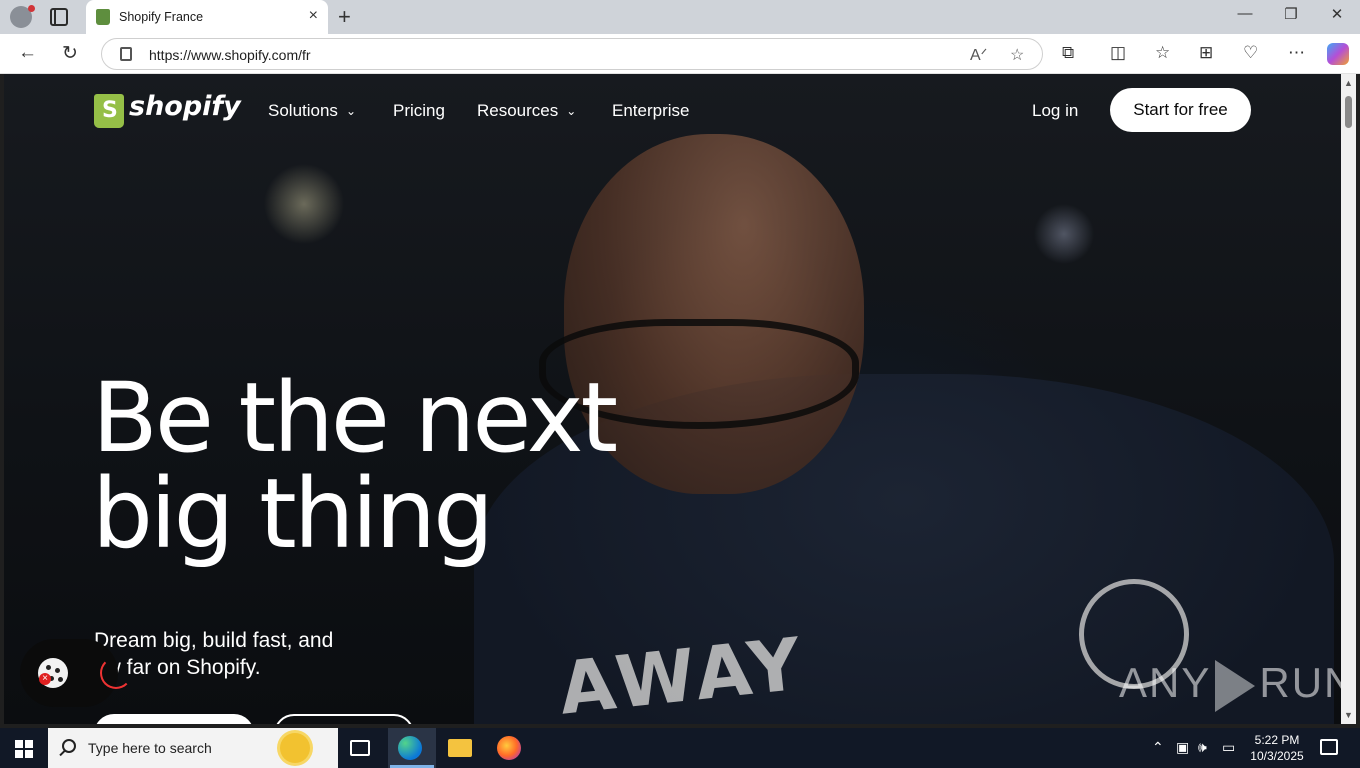 This screenshot has width=1360, height=768. Describe the element at coordinates (45, 679) in the screenshot. I see `cookie-reject-icon: ×` at that location.